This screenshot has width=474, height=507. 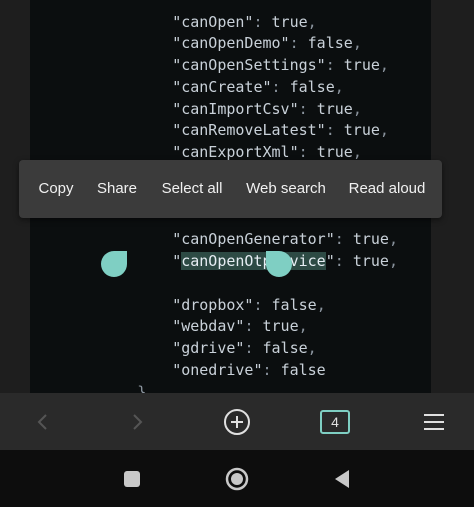 I want to click on menu-button, so click(x=434, y=421).